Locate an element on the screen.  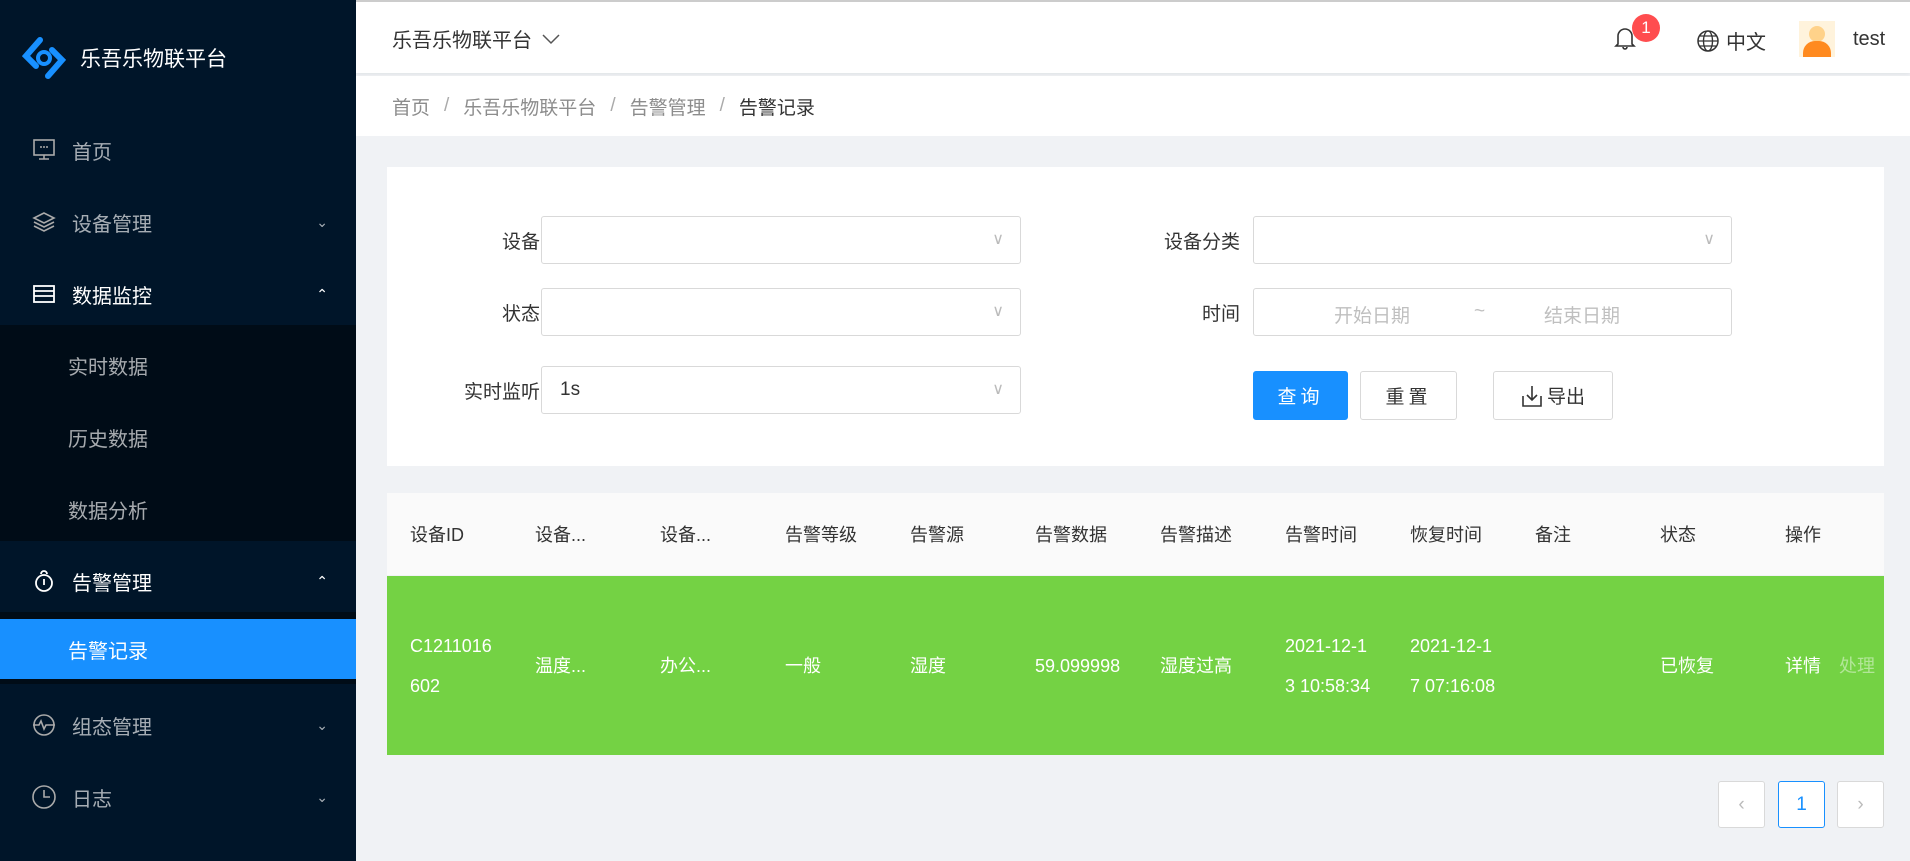
column-header: 备注 is located at coordinates (1553, 535).